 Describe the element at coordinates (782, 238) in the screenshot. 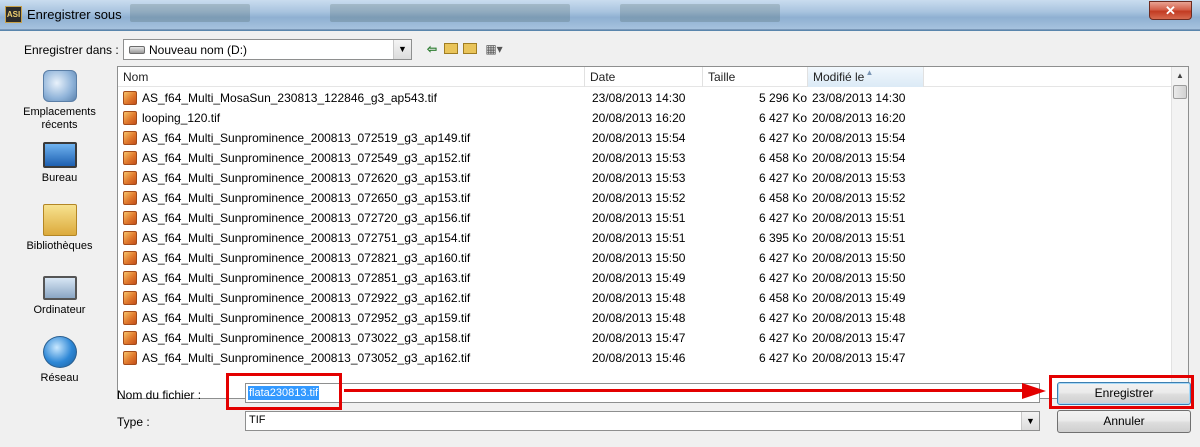

I see `file-size: 6 395 Ko` at that location.